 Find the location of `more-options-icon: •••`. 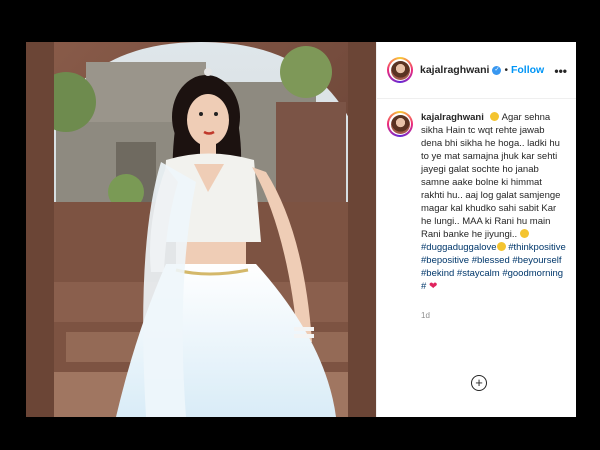

more-options-icon: ••• is located at coordinates (560, 71).